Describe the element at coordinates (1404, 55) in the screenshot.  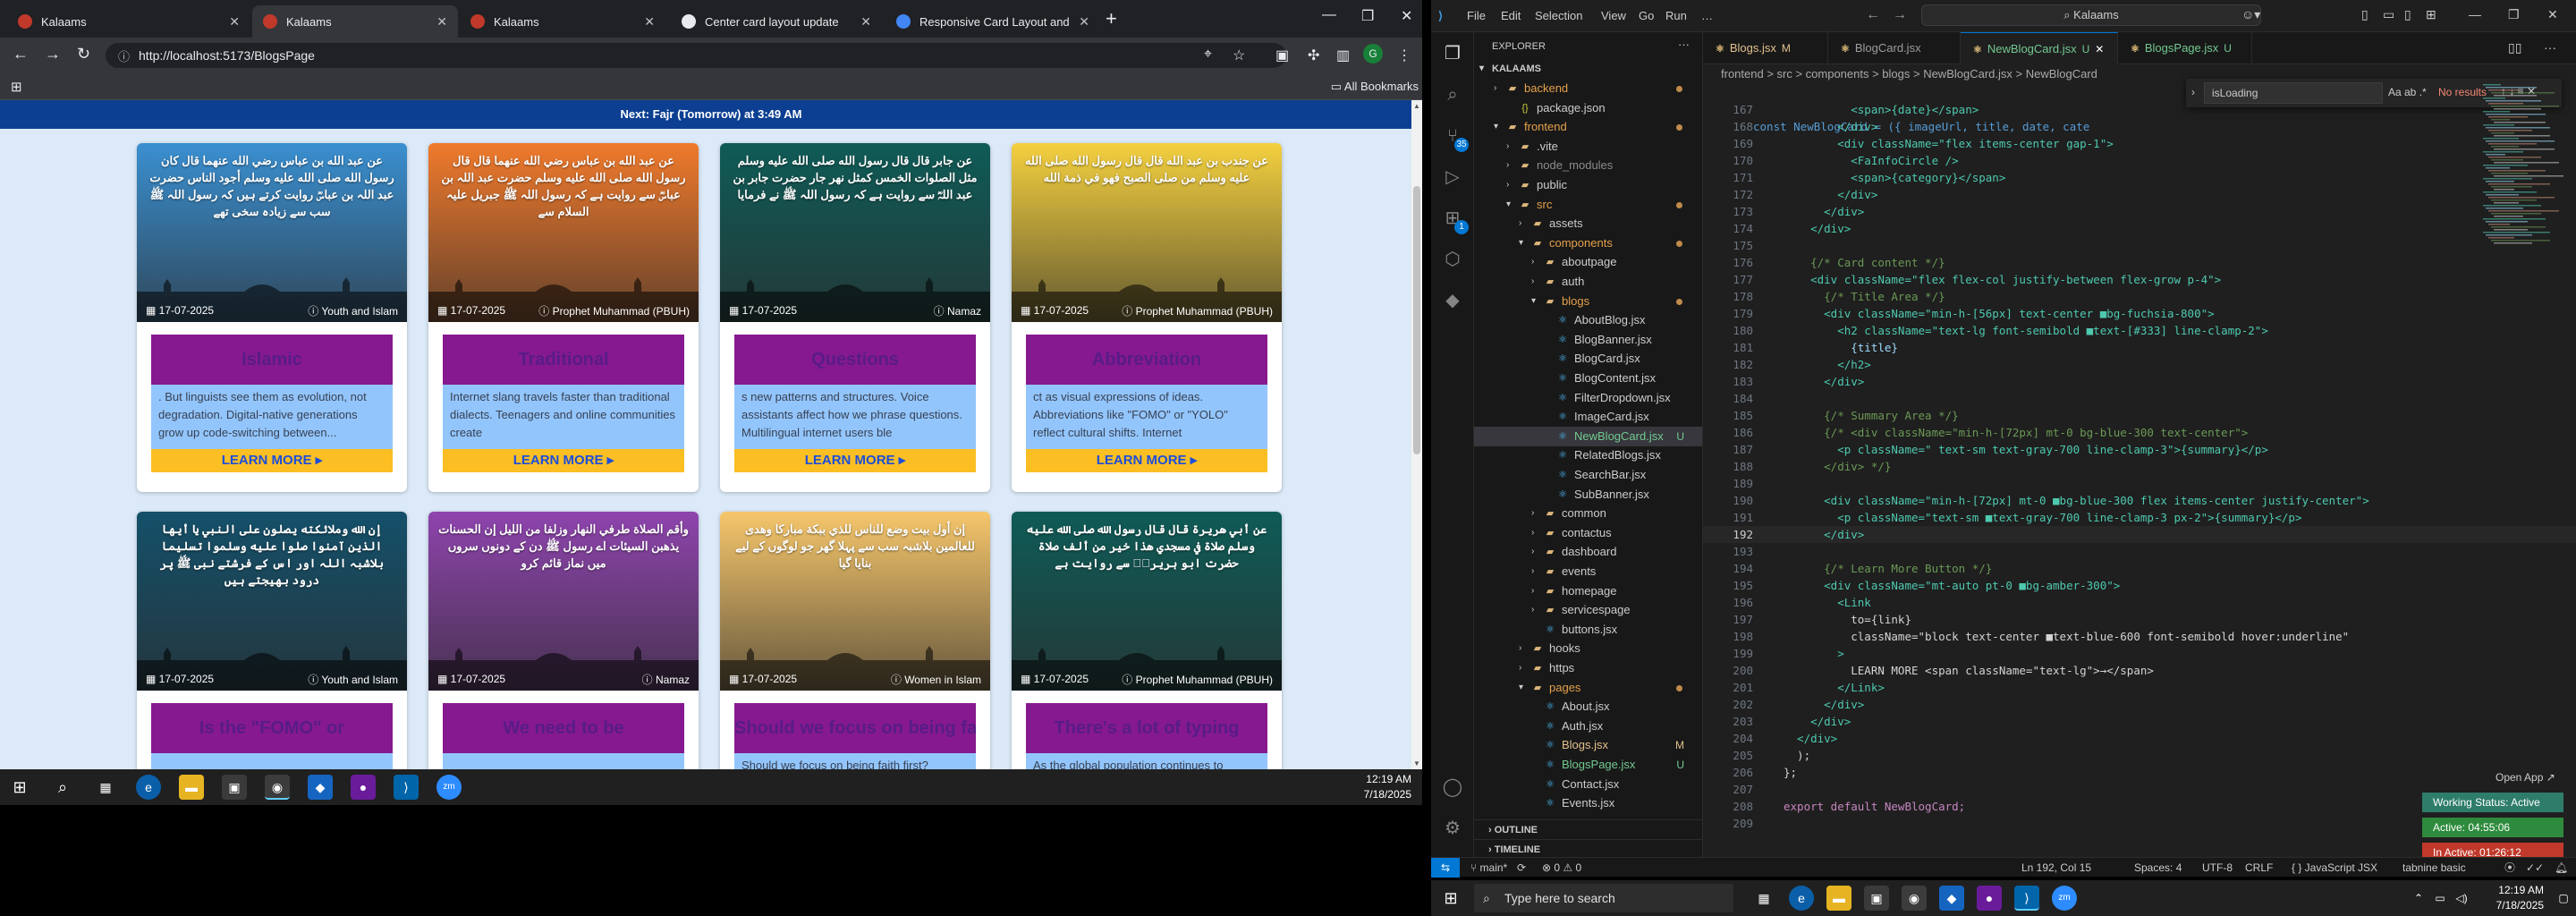
I see `menu-dots-icon: ⋮` at that location.